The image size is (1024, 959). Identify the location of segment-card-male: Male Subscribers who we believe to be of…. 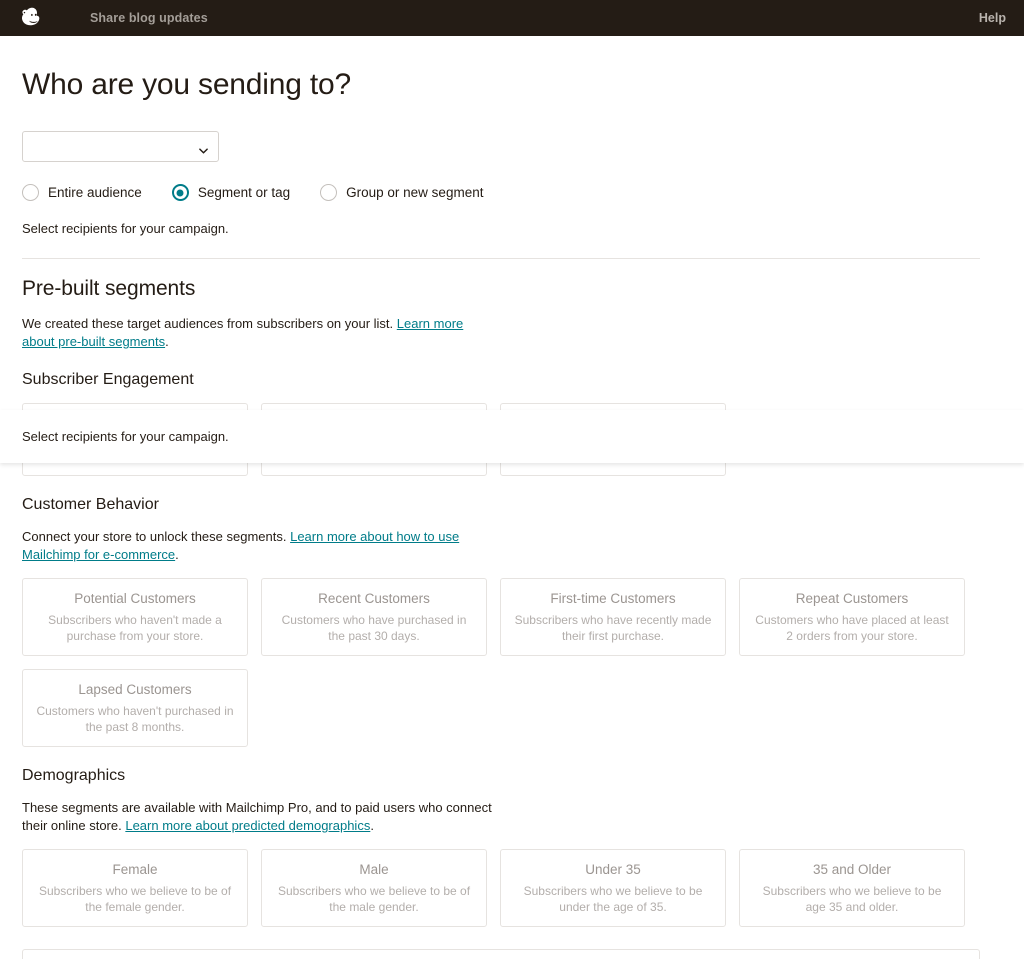
(374, 888).